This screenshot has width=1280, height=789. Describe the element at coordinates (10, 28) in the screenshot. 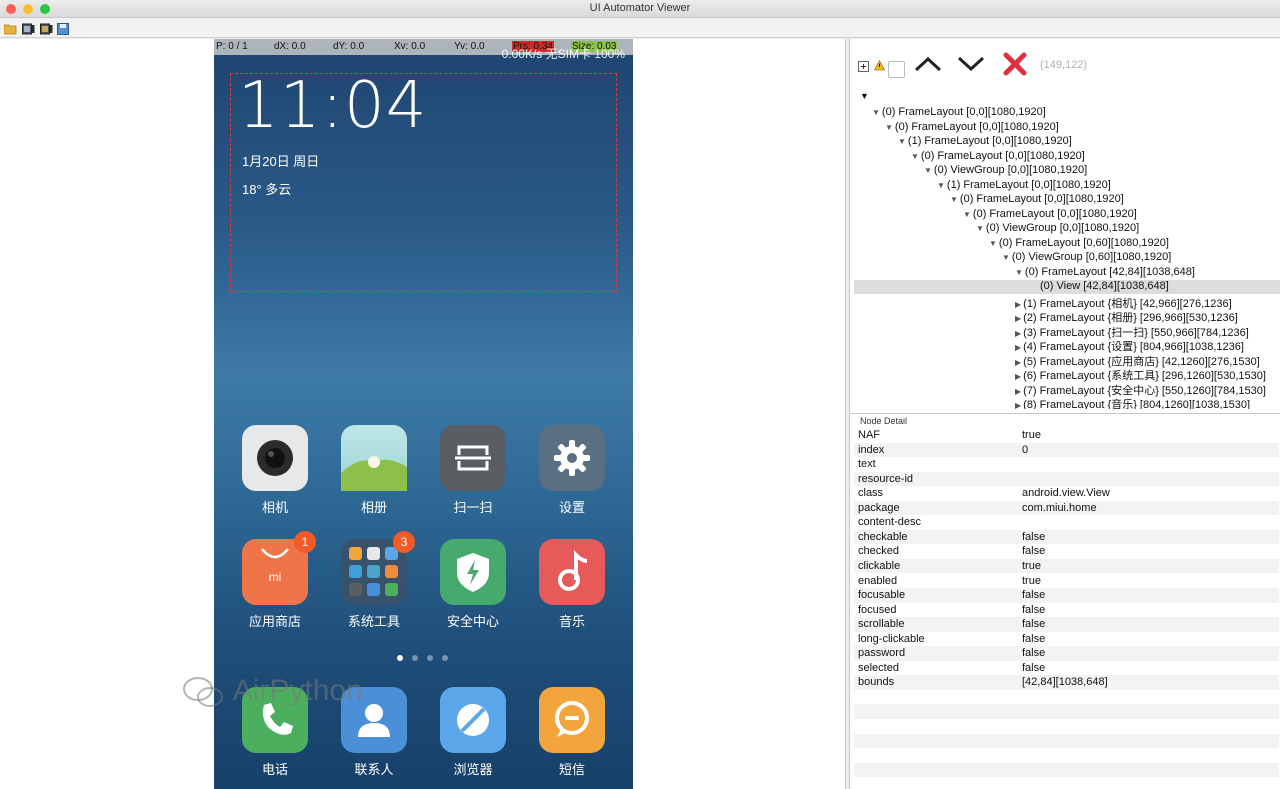

I see `open-folder-icon` at that location.